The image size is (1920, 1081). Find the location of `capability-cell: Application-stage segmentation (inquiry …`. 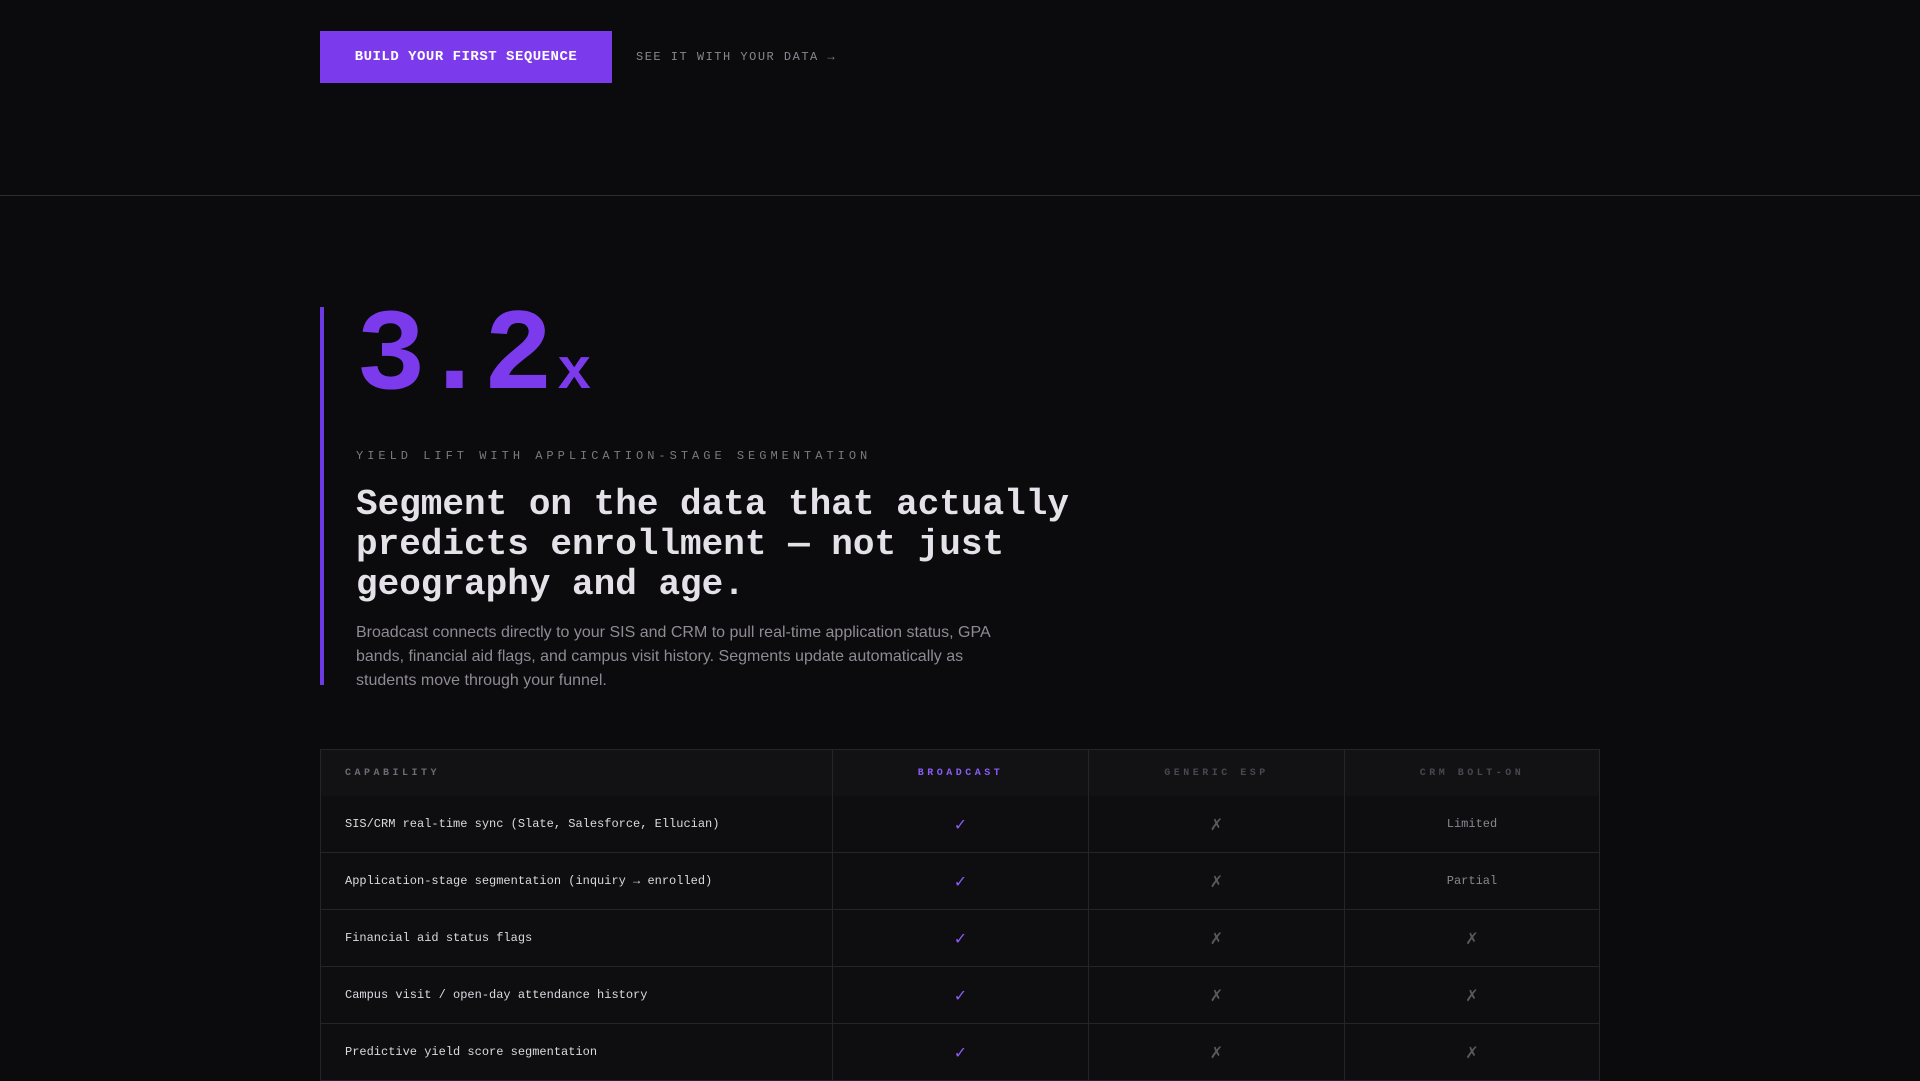

capability-cell: Application-stage segmentation (inquiry … is located at coordinates (577, 881).